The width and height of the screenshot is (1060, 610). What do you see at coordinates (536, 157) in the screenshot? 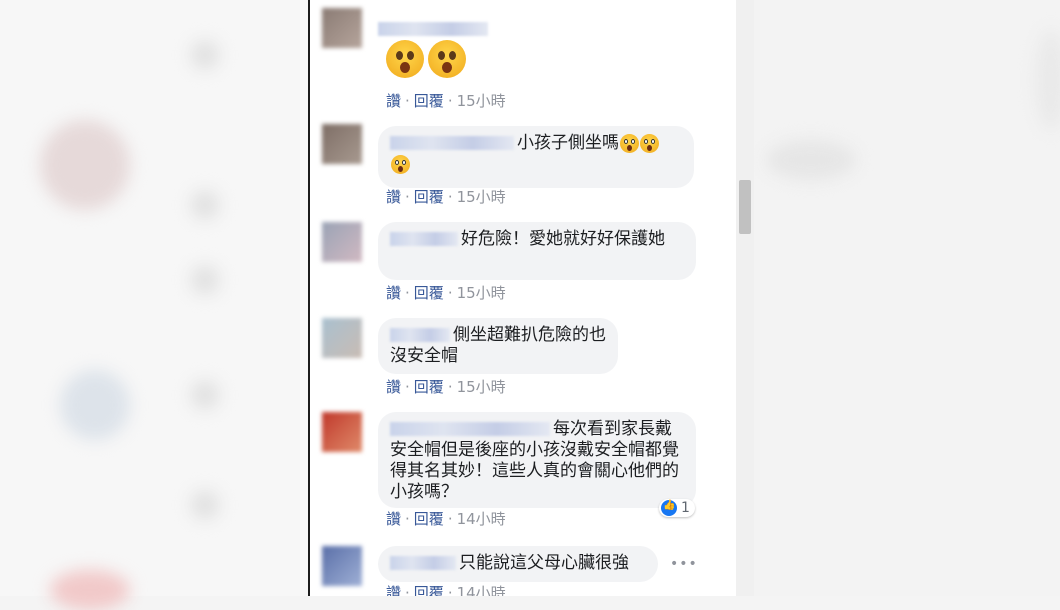
I see `comment-bubble: 小孩子側坐嗎` at bounding box center [536, 157].